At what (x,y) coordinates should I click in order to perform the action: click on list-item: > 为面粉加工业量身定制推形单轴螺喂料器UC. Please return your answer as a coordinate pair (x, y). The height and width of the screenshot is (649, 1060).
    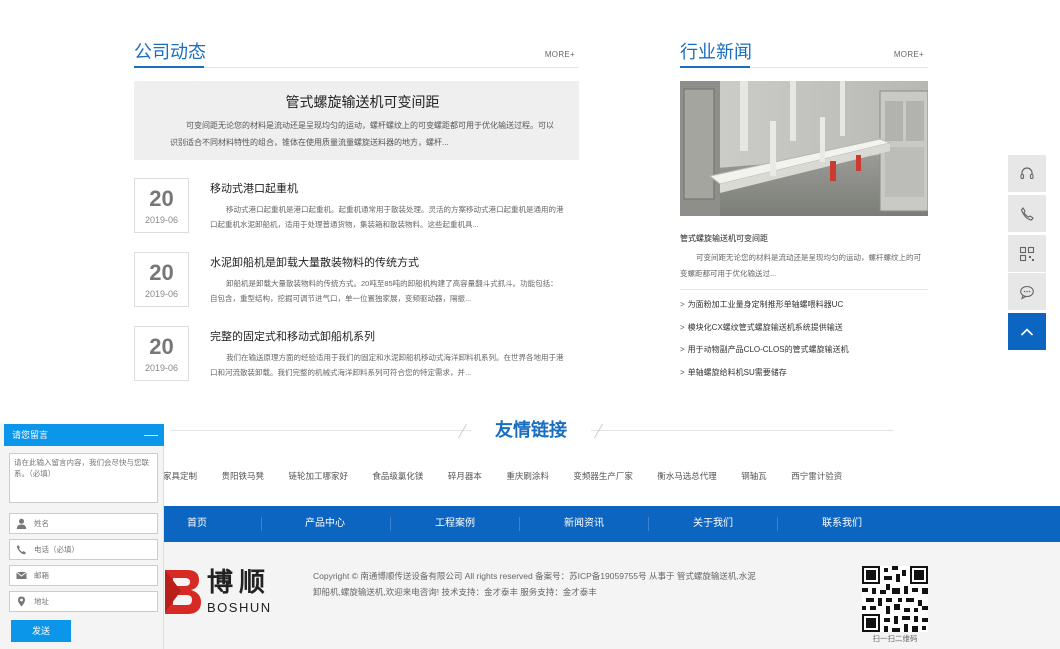
    Looking at the image, I should click on (804, 310).